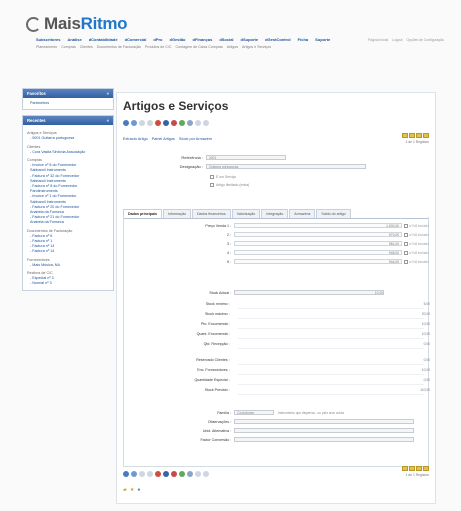 This screenshot has width=461, height=511. Describe the element at coordinates (318, 252) in the screenshot. I see `price-field: 948,00` at that location.